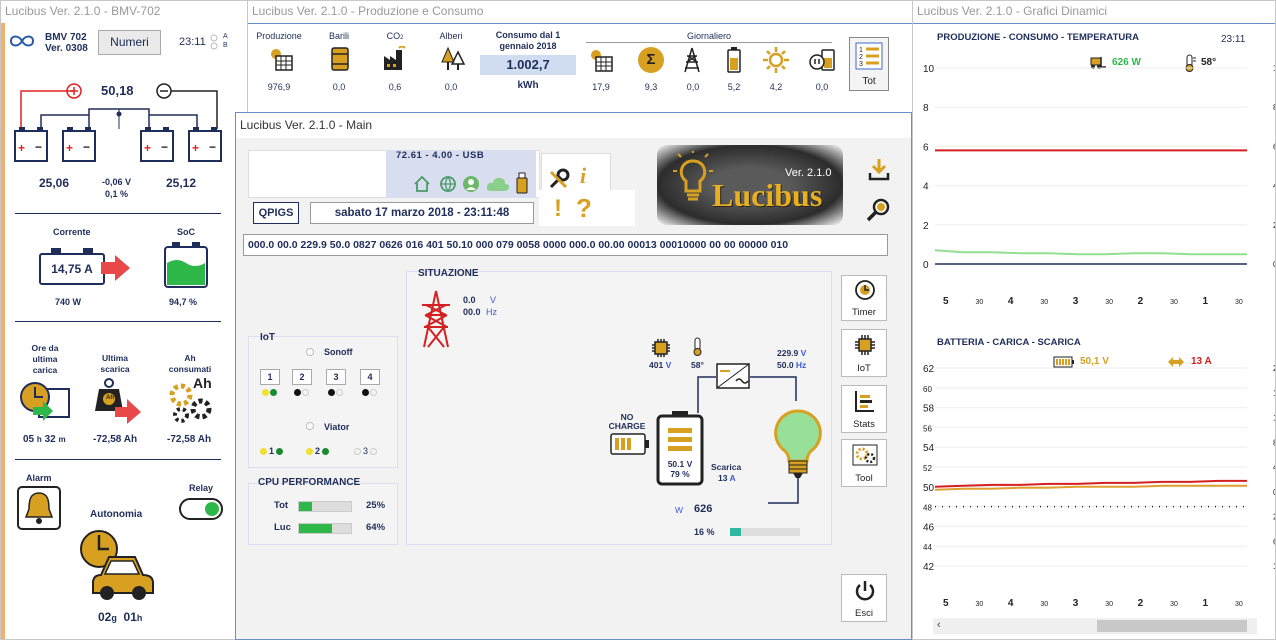 The image size is (1276, 640). Describe the element at coordinates (1099, 185) in the screenshot. I see `chart1-plot: 1086420100806040200530430330230130` at that location.